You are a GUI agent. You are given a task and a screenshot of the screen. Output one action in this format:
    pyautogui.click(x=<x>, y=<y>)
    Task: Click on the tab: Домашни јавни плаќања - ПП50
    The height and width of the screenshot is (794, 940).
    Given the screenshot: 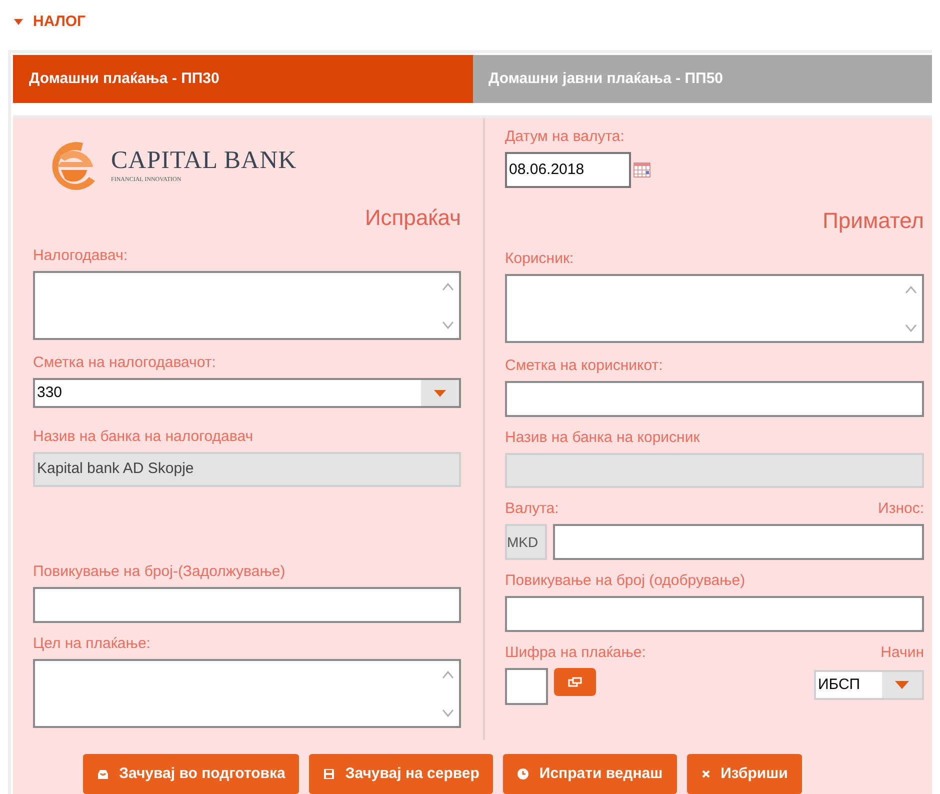 What is the action you would take?
    pyautogui.click(x=702, y=79)
    